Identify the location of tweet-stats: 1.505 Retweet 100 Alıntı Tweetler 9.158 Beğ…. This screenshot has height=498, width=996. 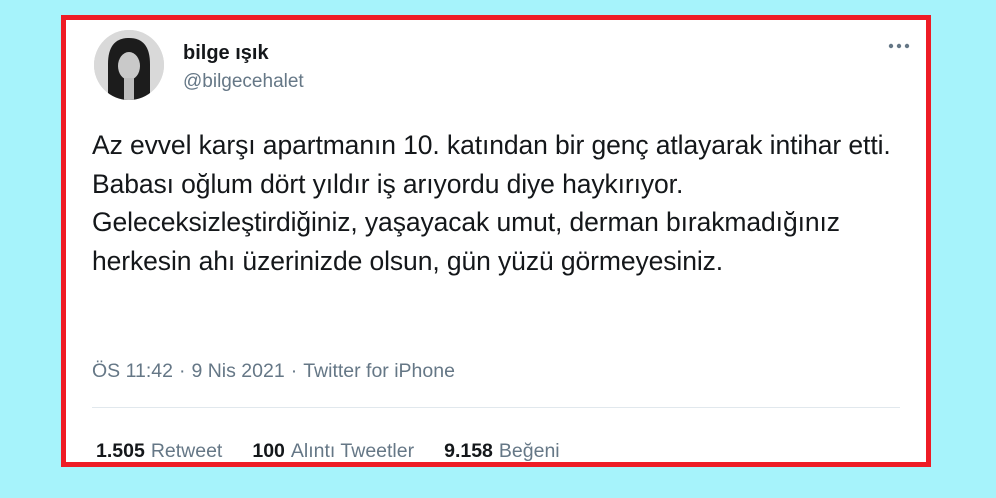
(343, 451).